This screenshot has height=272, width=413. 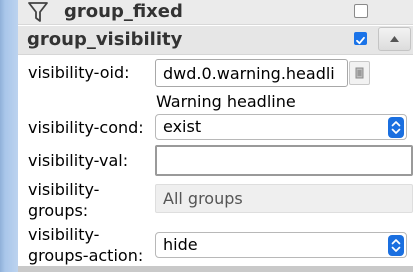 What do you see at coordinates (86, 127) in the screenshot?
I see `visibility-cond-label: visibility-cond:` at bounding box center [86, 127].